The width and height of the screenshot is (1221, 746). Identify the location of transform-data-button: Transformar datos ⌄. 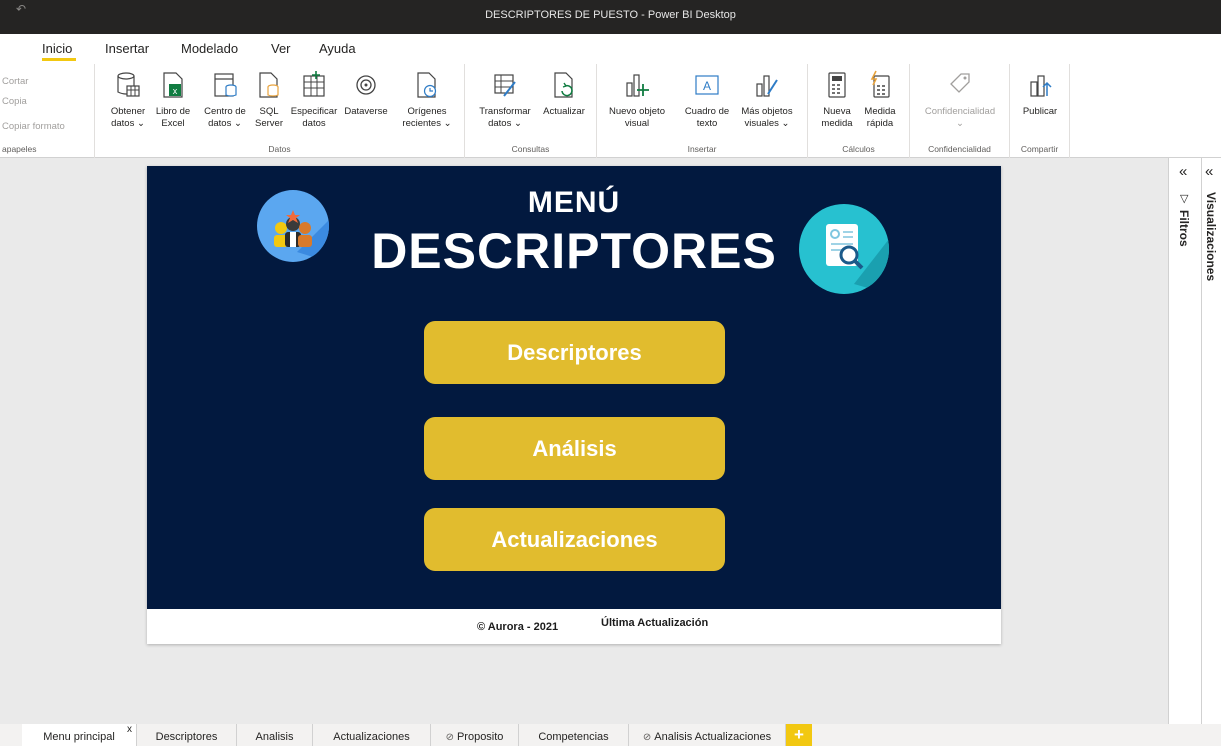
(505, 100).